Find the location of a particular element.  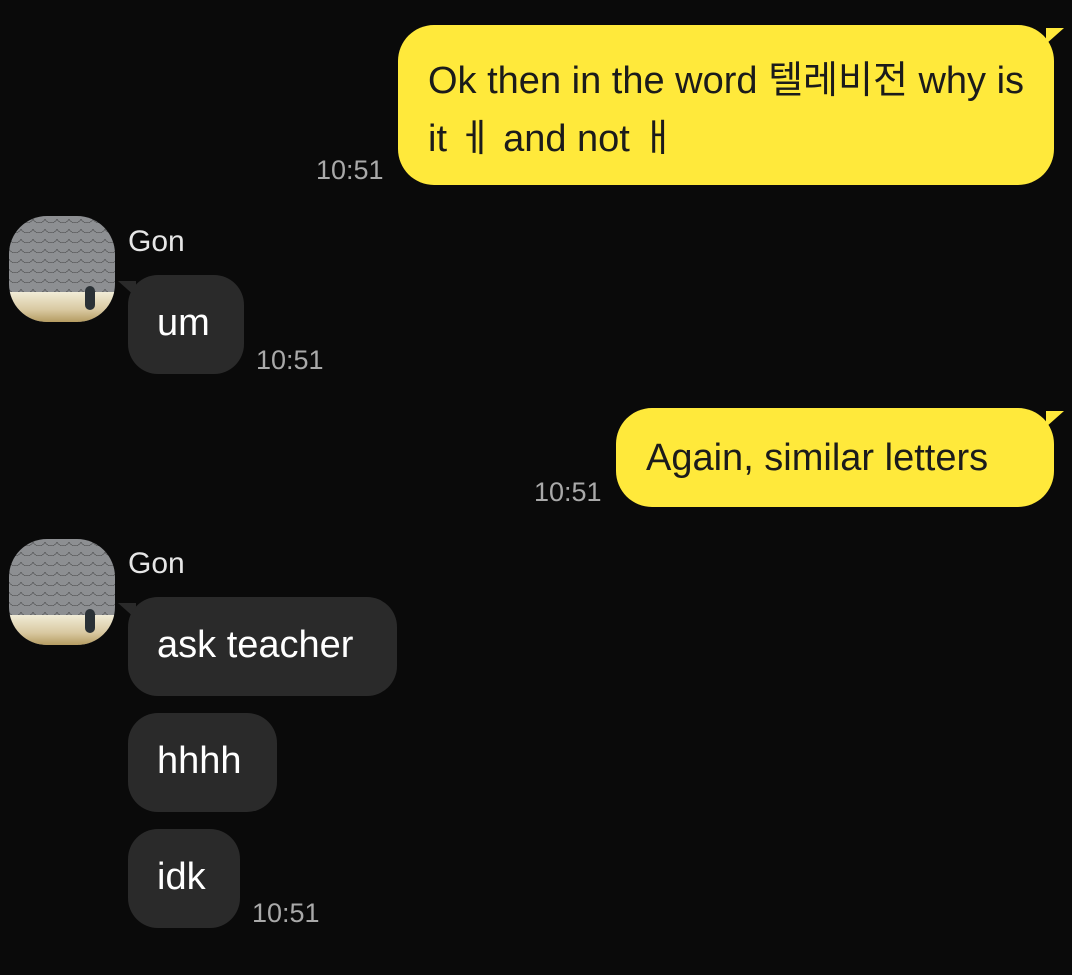

sent-message-bubble: Again, similar letters is located at coordinates (835, 457).